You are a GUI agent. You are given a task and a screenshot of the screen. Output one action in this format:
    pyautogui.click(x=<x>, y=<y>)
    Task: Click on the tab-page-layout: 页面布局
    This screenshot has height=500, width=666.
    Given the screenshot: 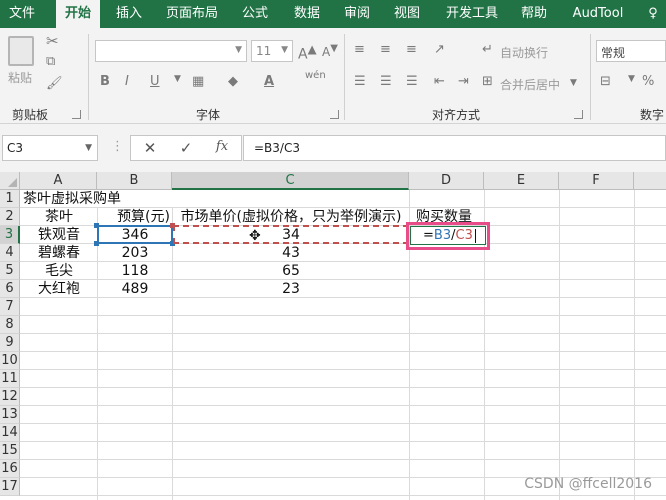 What is the action you would take?
    pyautogui.click(x=192, y=14)
    